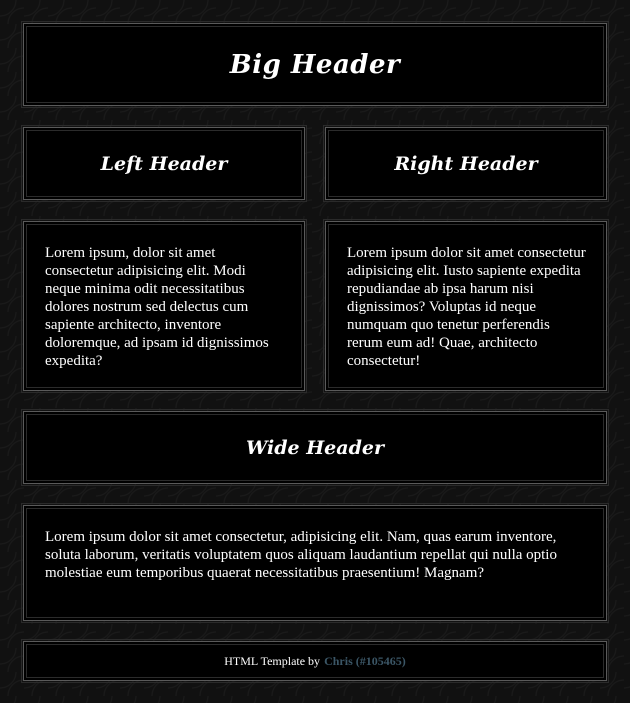  I want to click on wide-header-title: Wide Header, so click(315, 447).